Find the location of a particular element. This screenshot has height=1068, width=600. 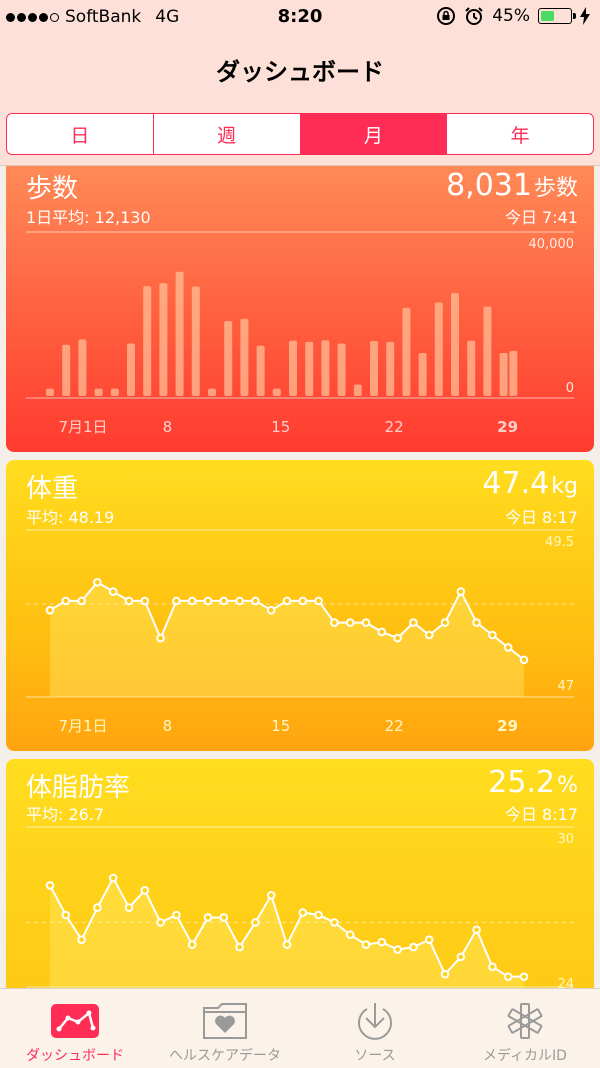

tab-sources: ソース is located at coordinates (375, 1028).